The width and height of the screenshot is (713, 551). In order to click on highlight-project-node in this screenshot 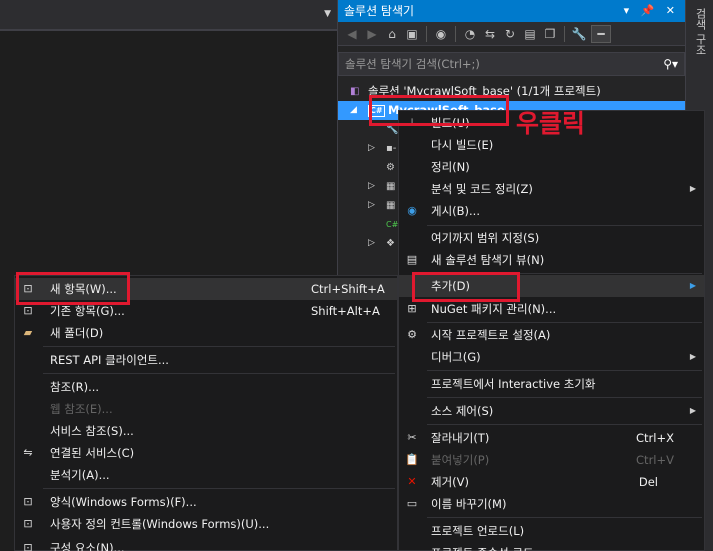, I will do `click(439, 110)`.